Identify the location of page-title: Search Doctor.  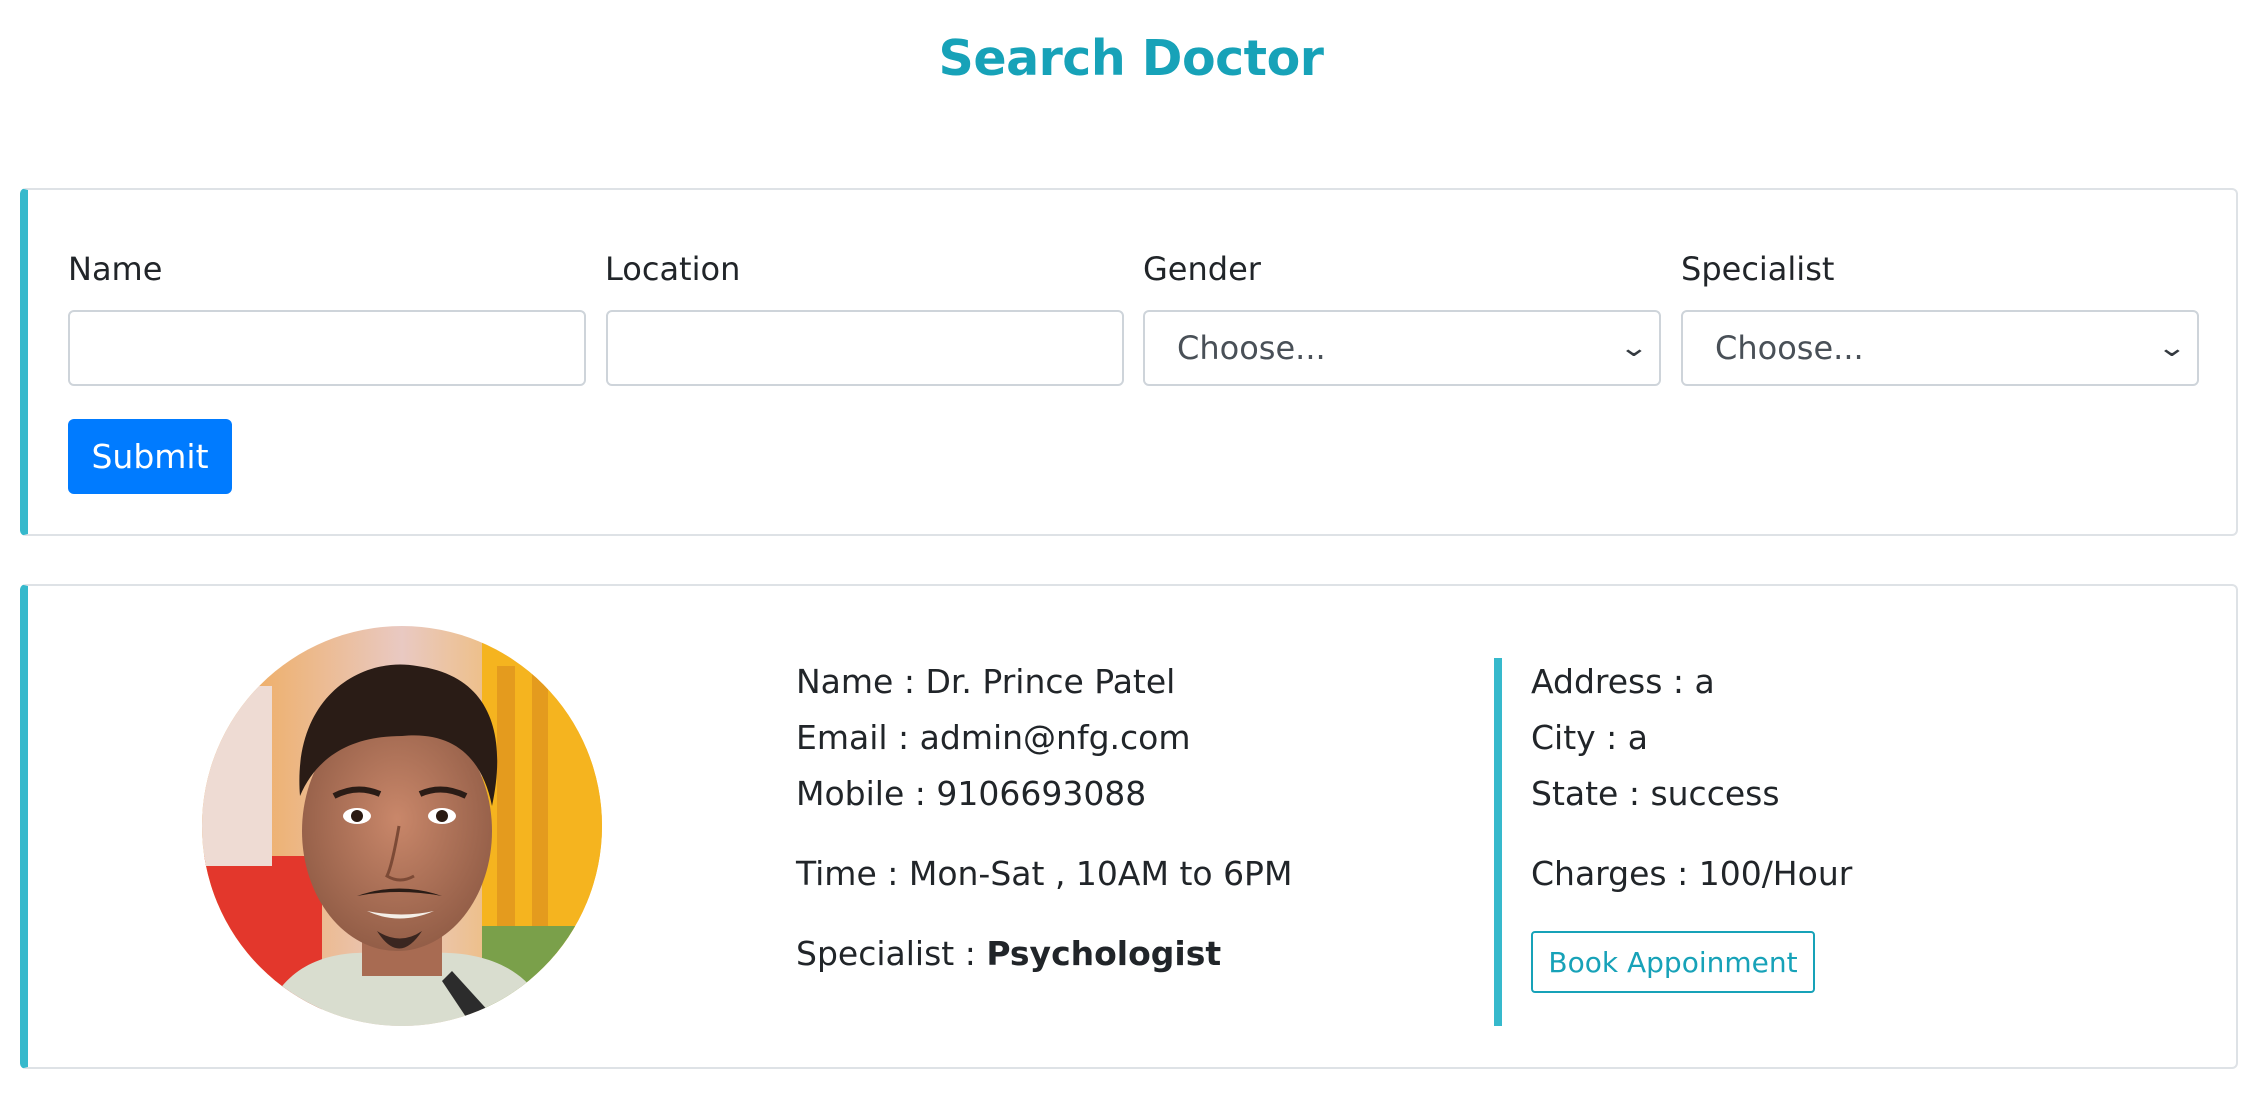
(1131, 58).